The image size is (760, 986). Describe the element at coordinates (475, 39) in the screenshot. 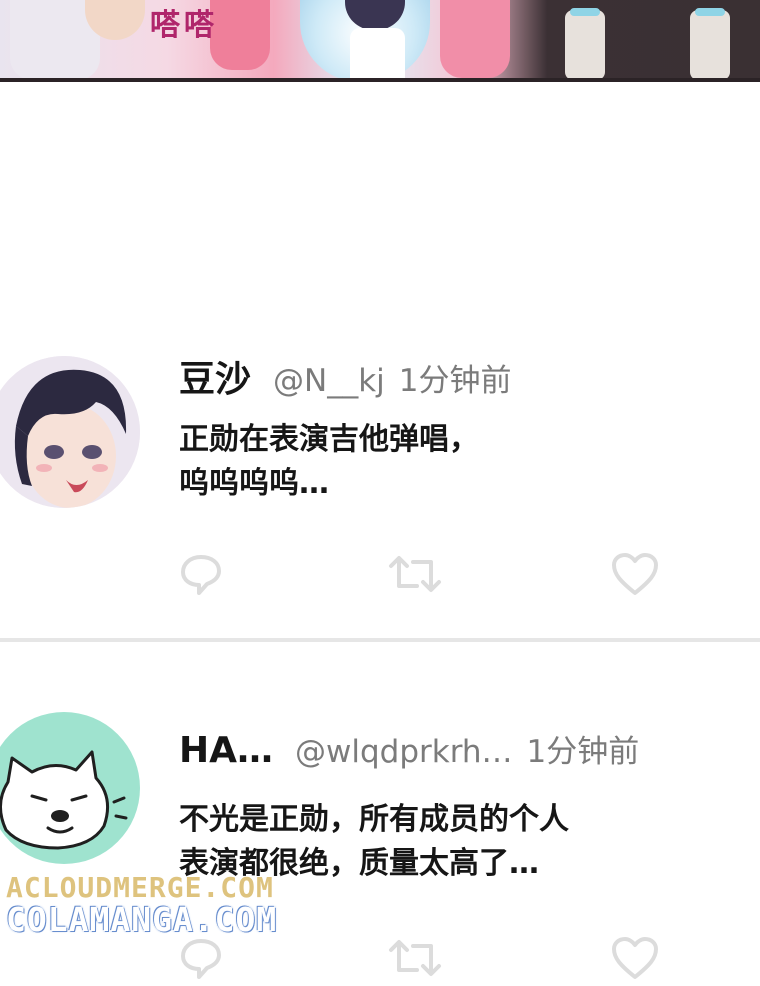

I see `figure-hair-right` at that location.